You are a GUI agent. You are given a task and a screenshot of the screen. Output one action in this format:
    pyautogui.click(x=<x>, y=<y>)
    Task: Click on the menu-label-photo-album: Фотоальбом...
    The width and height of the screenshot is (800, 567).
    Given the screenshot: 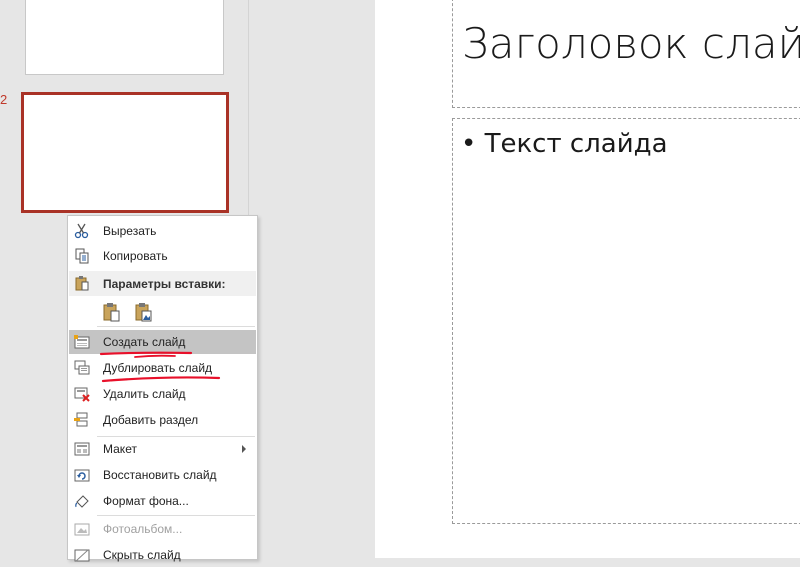 What is the action you would take?
    pyautogui.click(x=143, y=529)
    